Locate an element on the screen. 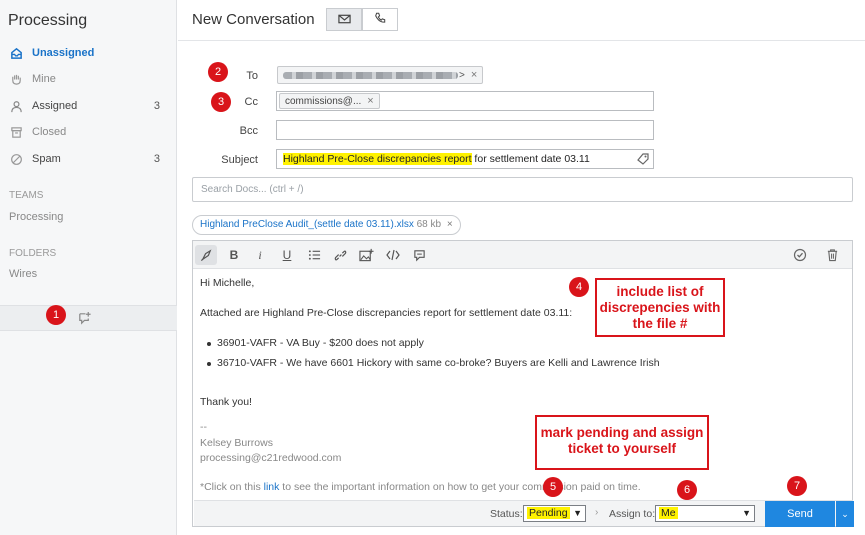 The height and width of the screenshot is (535, 865). comment-icon is located at coordinates (419, 255).